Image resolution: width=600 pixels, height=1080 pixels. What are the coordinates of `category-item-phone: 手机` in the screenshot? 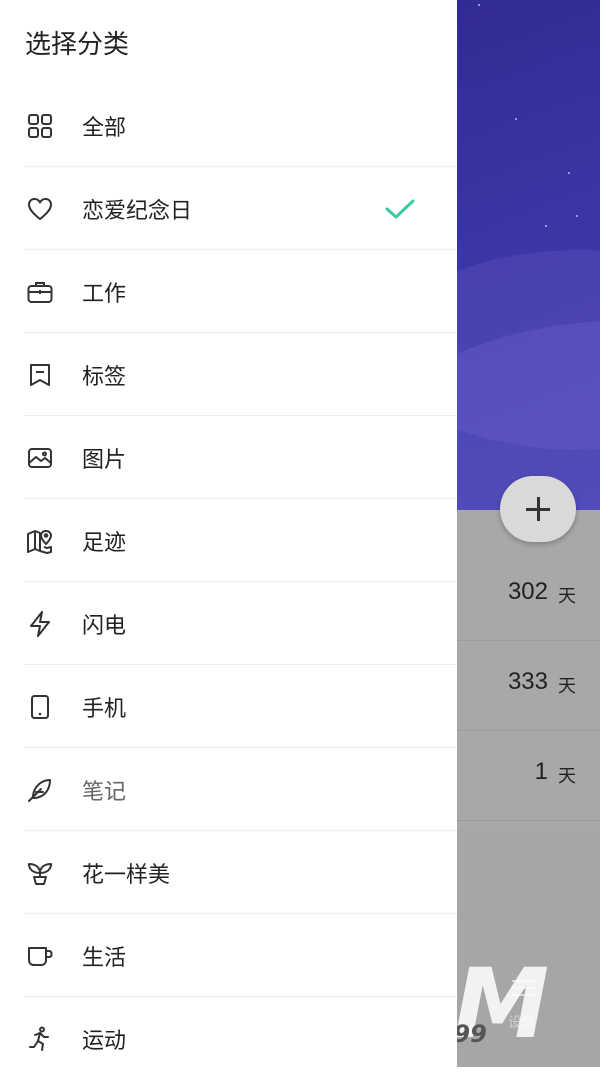 It's located at (240, 706).